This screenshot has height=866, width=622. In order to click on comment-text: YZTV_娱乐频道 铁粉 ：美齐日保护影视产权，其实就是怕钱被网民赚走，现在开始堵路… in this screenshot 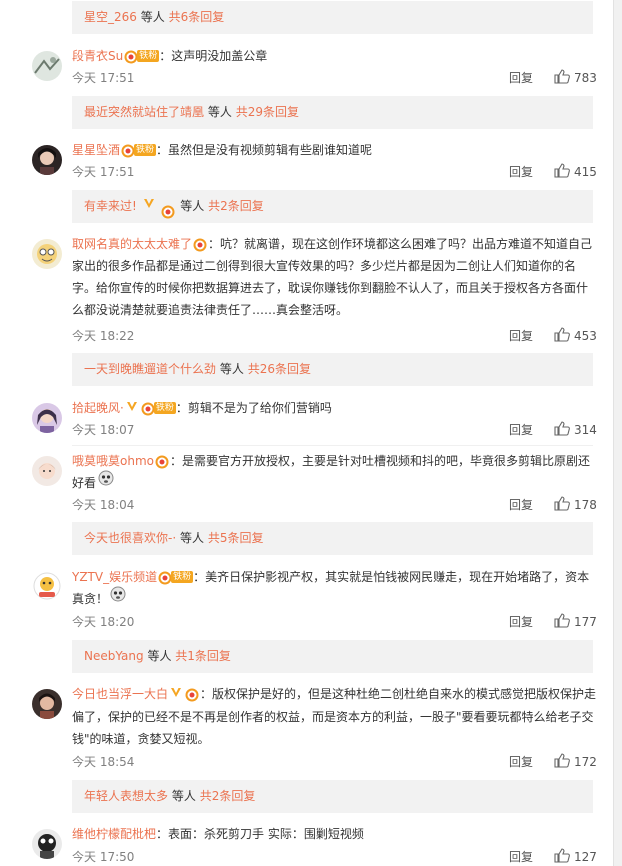, I will do `click(334, 588)`.